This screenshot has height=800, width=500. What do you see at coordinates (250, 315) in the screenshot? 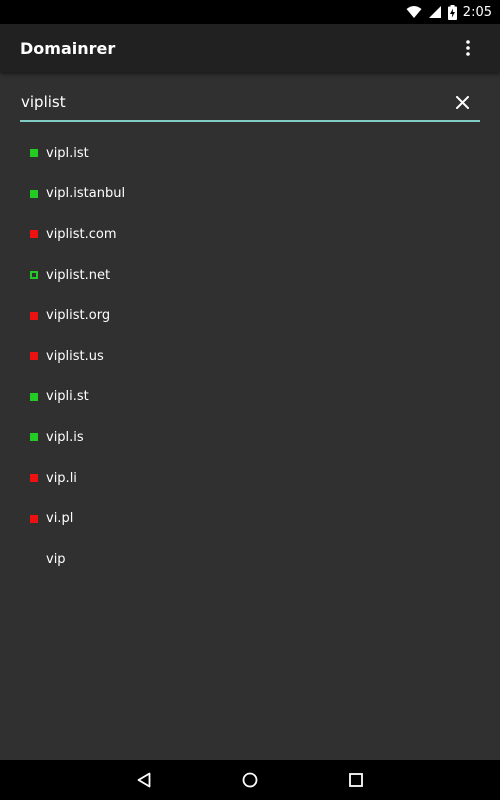
I see `domain-result-item: viplist.org` at bounding box center [250, 315].